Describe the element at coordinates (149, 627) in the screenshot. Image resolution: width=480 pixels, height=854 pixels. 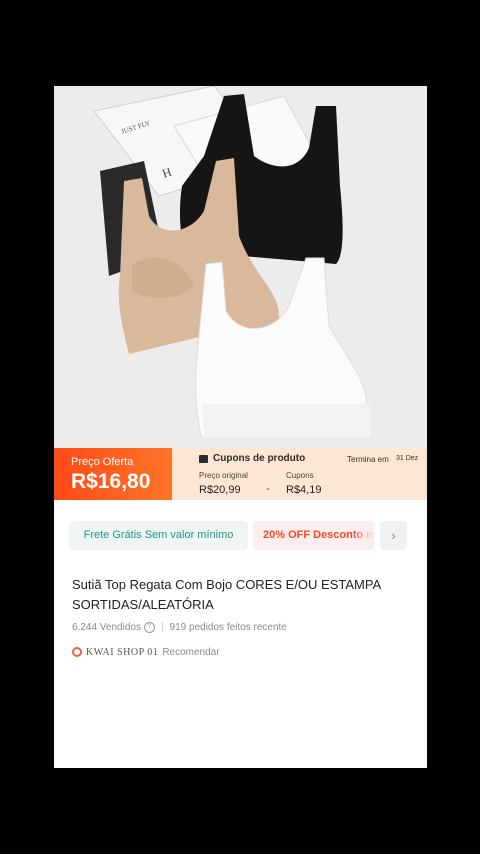
I see `info-icon: ?` at that location.